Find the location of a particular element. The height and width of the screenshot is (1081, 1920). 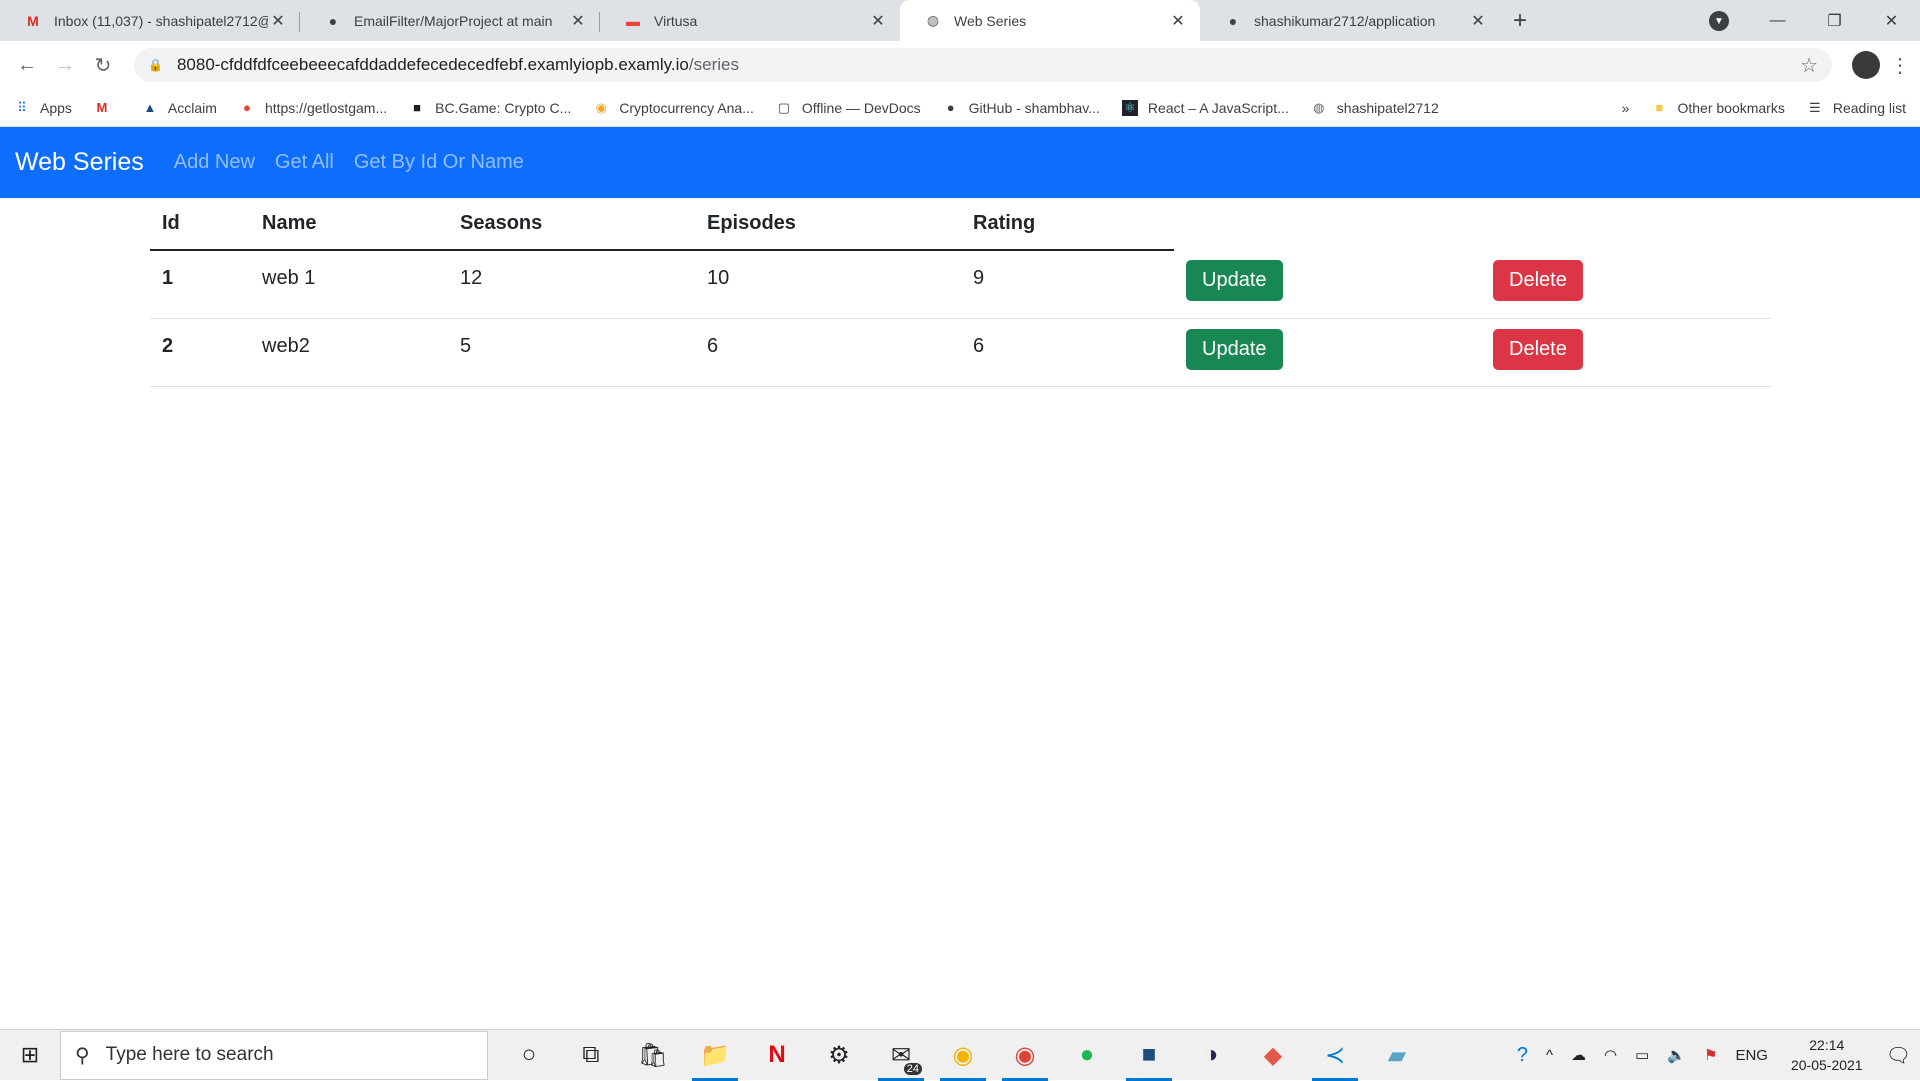

nav-add-new: Add New is located at coordinates (214, 162).